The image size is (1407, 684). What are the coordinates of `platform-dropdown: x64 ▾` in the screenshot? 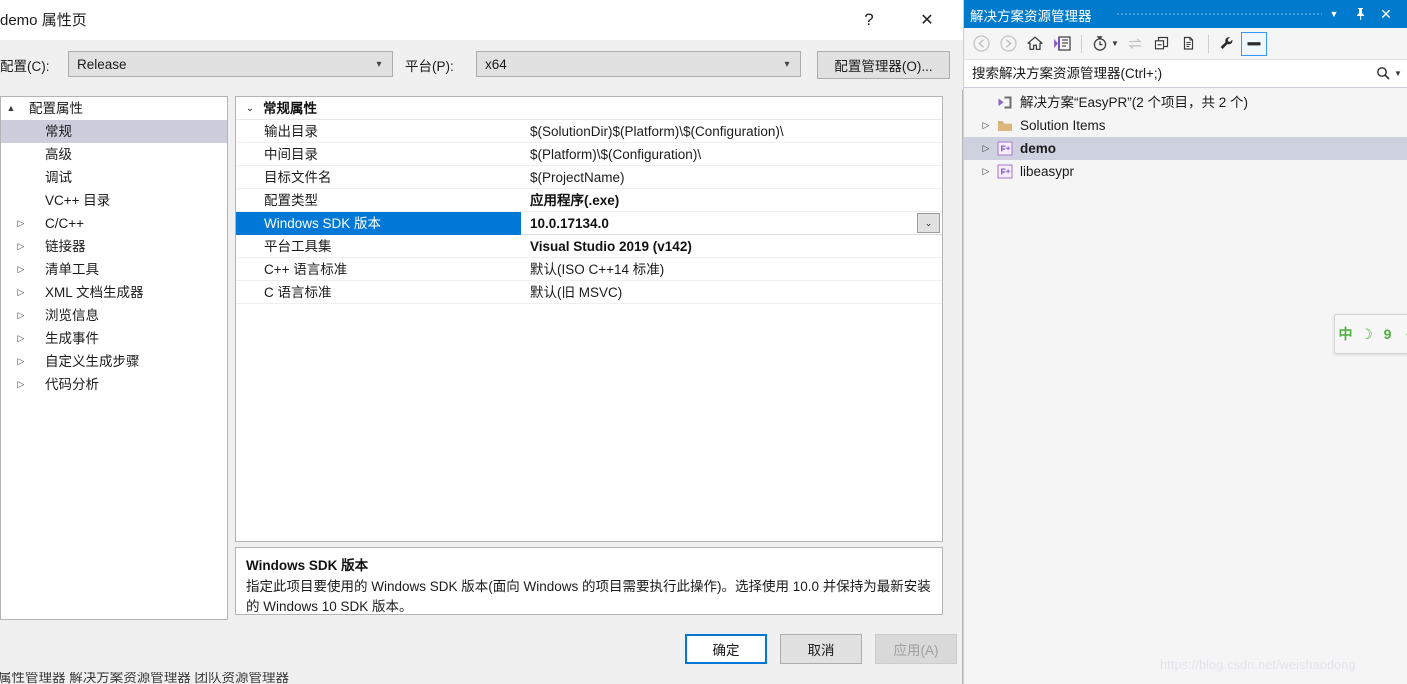 It's located at (638, 64).